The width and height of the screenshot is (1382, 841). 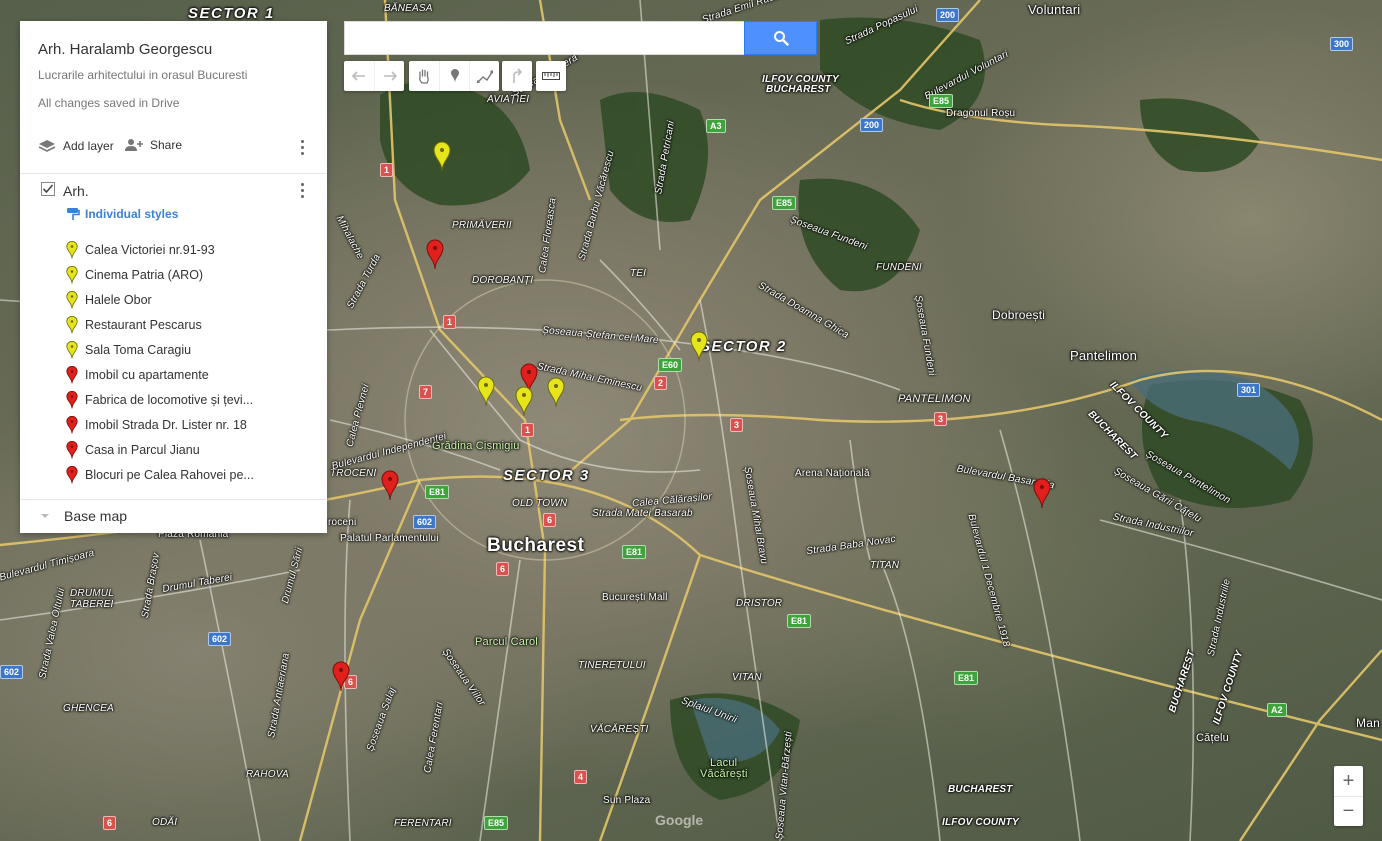 I want to click on add-marker-button, so click(x=454, y=76).